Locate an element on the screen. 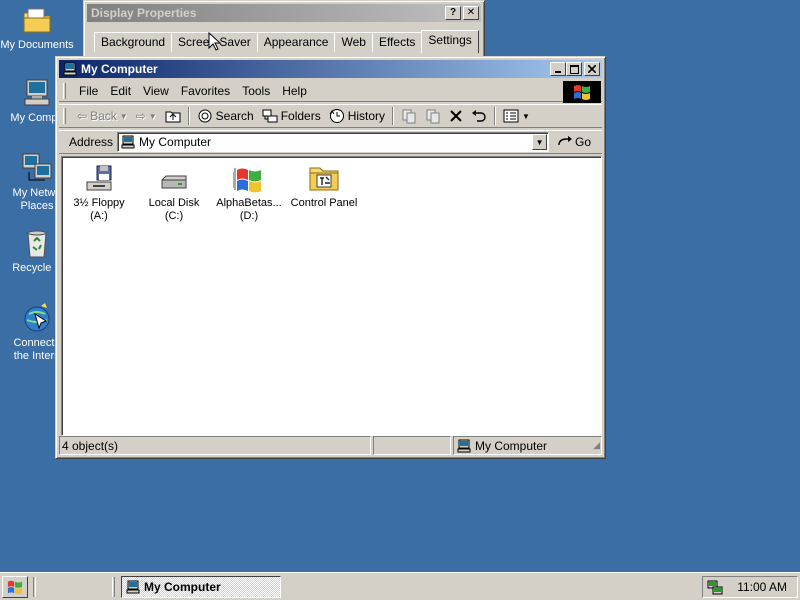 This screenshot has height=600, width=800. menu-edit: Edit is located at coordinates (120, 91).